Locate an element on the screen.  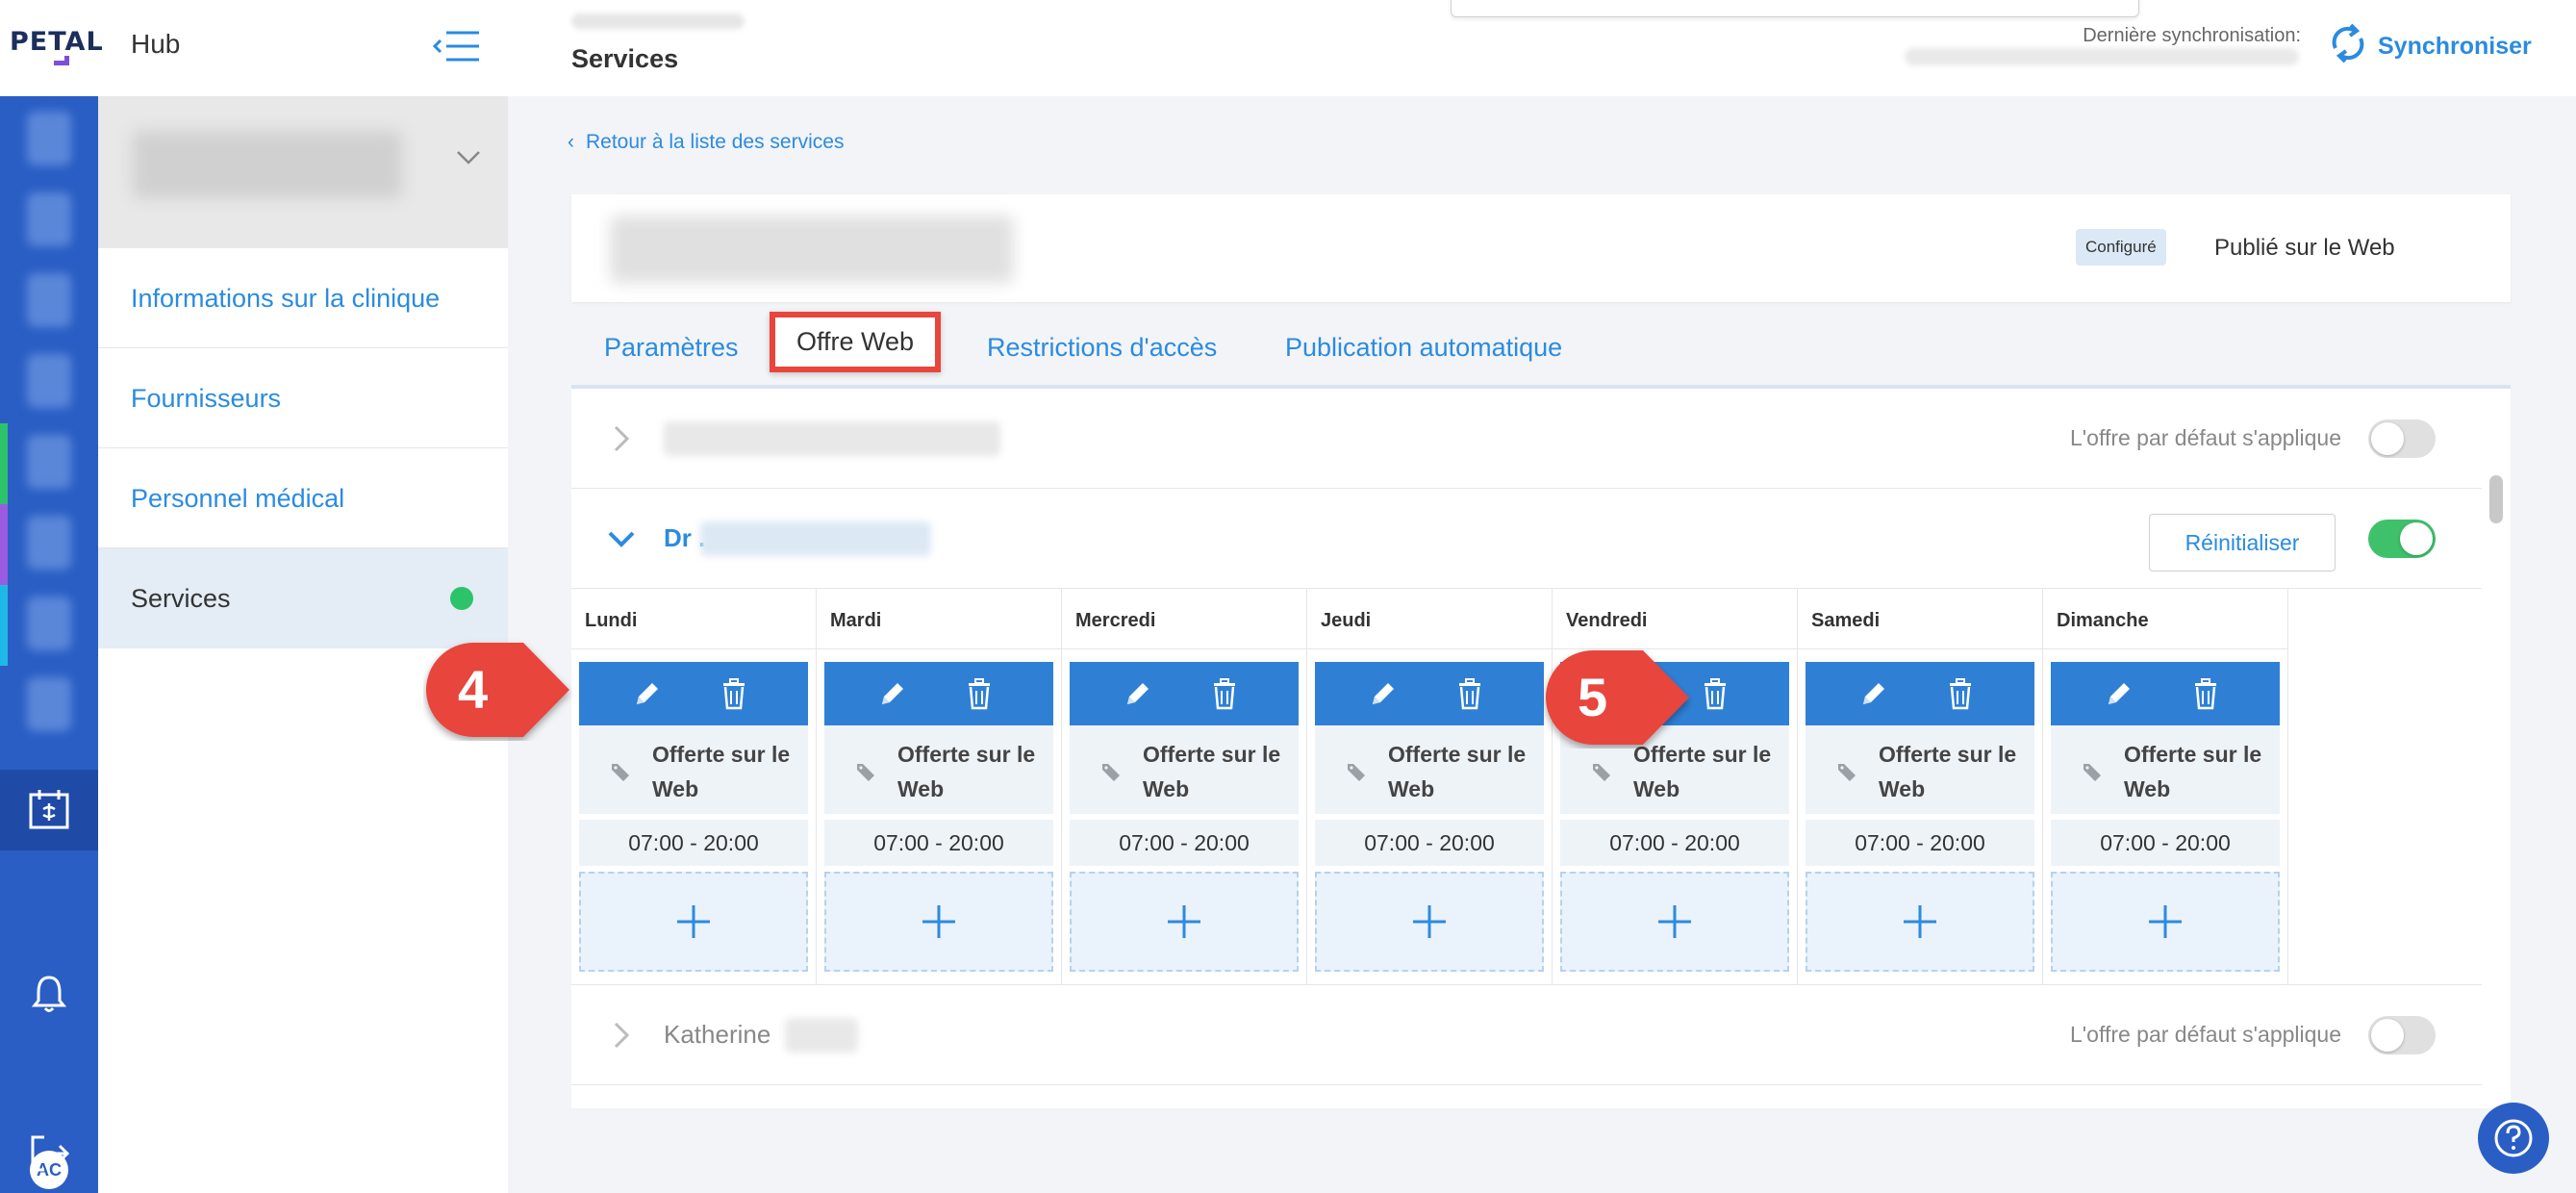
clinic-selector is located at coordinates (303, 172).